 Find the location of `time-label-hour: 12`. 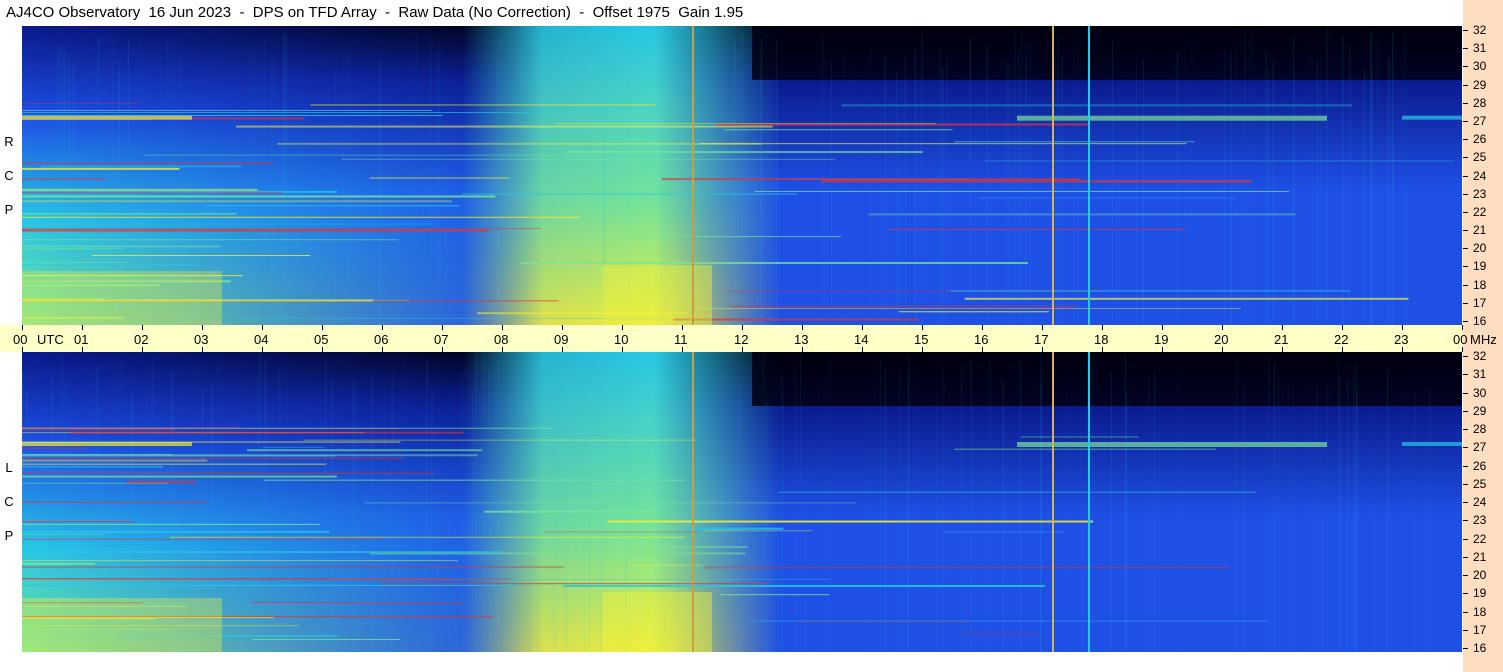

time-label-hour: 12 is located at coordinates (741, 339).